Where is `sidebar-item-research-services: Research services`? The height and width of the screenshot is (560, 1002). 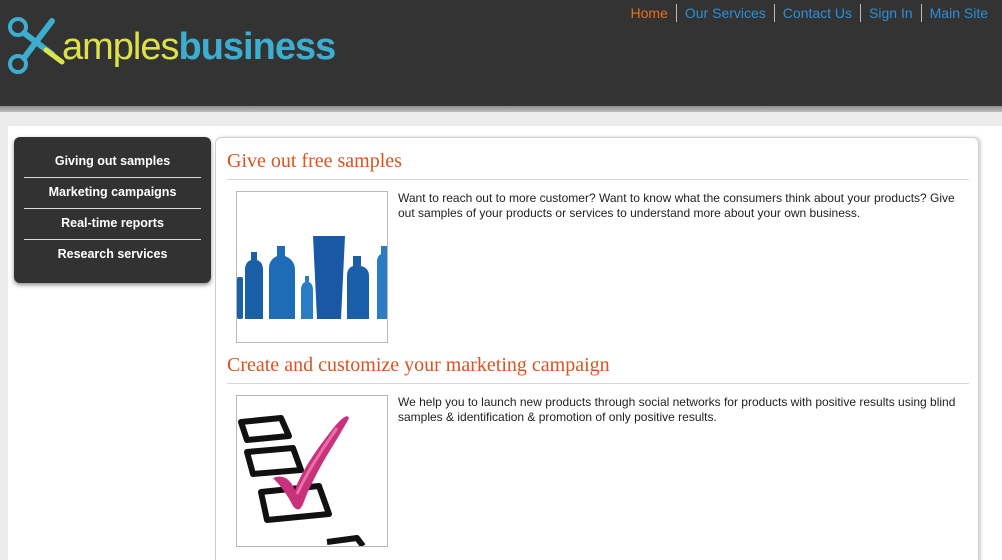 sidebar-item-research-services: Research services is located at coordinates (112, 255).